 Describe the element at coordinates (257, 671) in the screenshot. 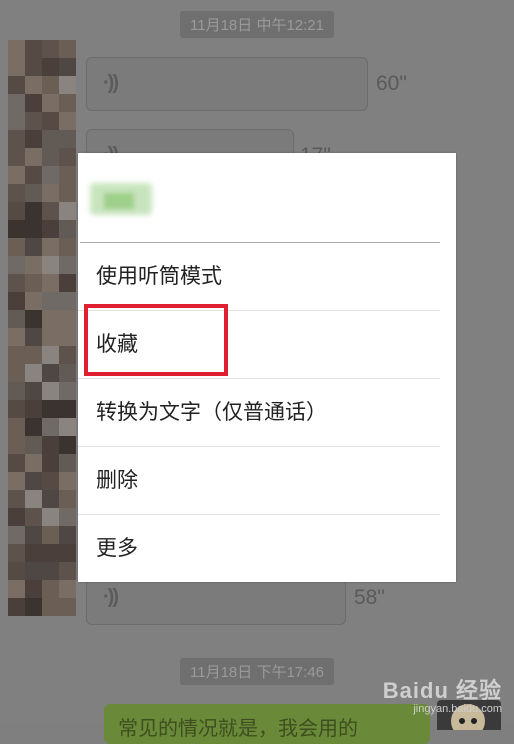

I see `timestamp-bottom: 11月18日 下午17:46` at that location.